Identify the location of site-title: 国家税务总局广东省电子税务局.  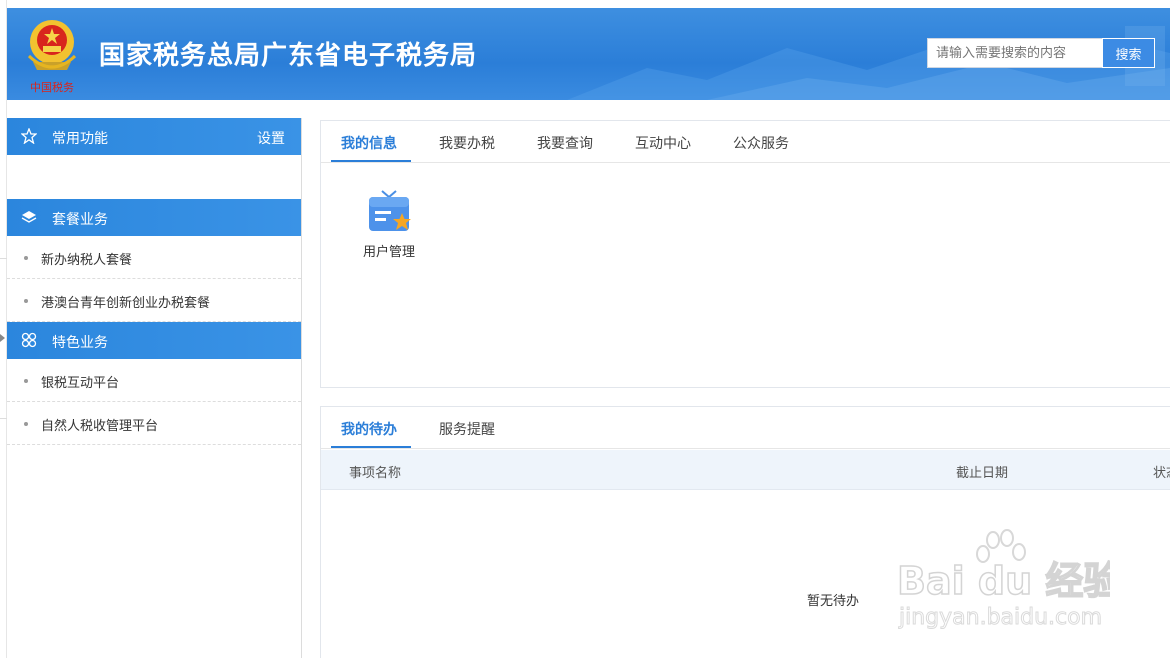
(288, 56).